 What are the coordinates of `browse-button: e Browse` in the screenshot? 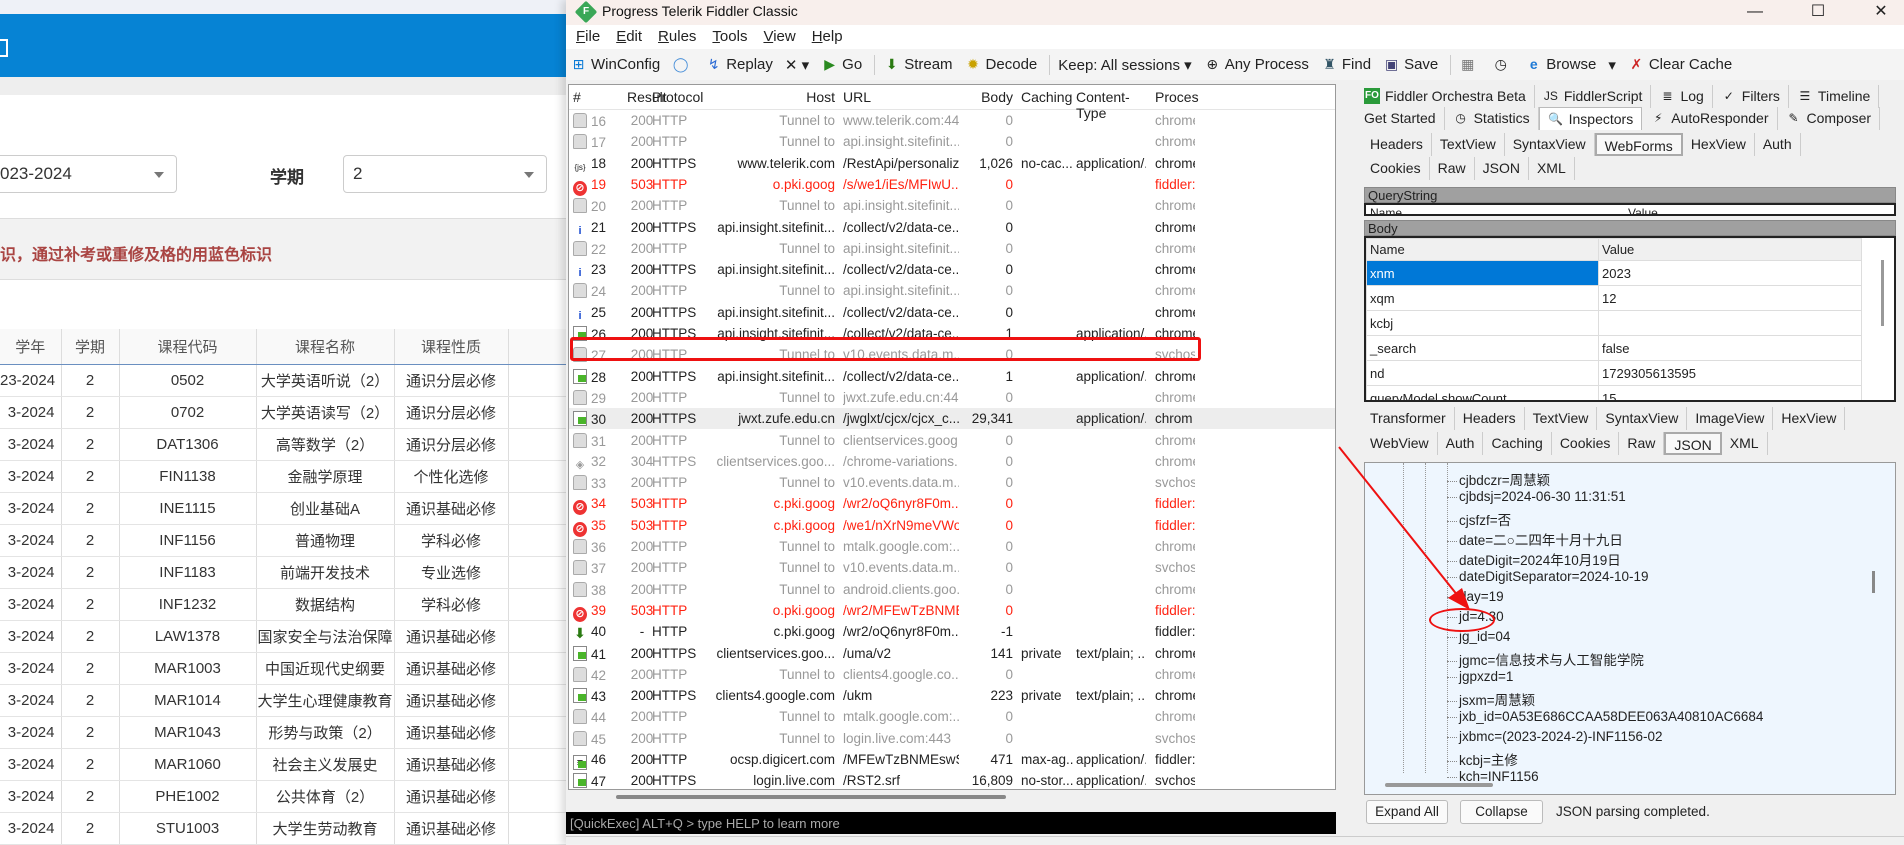 It's located at (1560, 64).